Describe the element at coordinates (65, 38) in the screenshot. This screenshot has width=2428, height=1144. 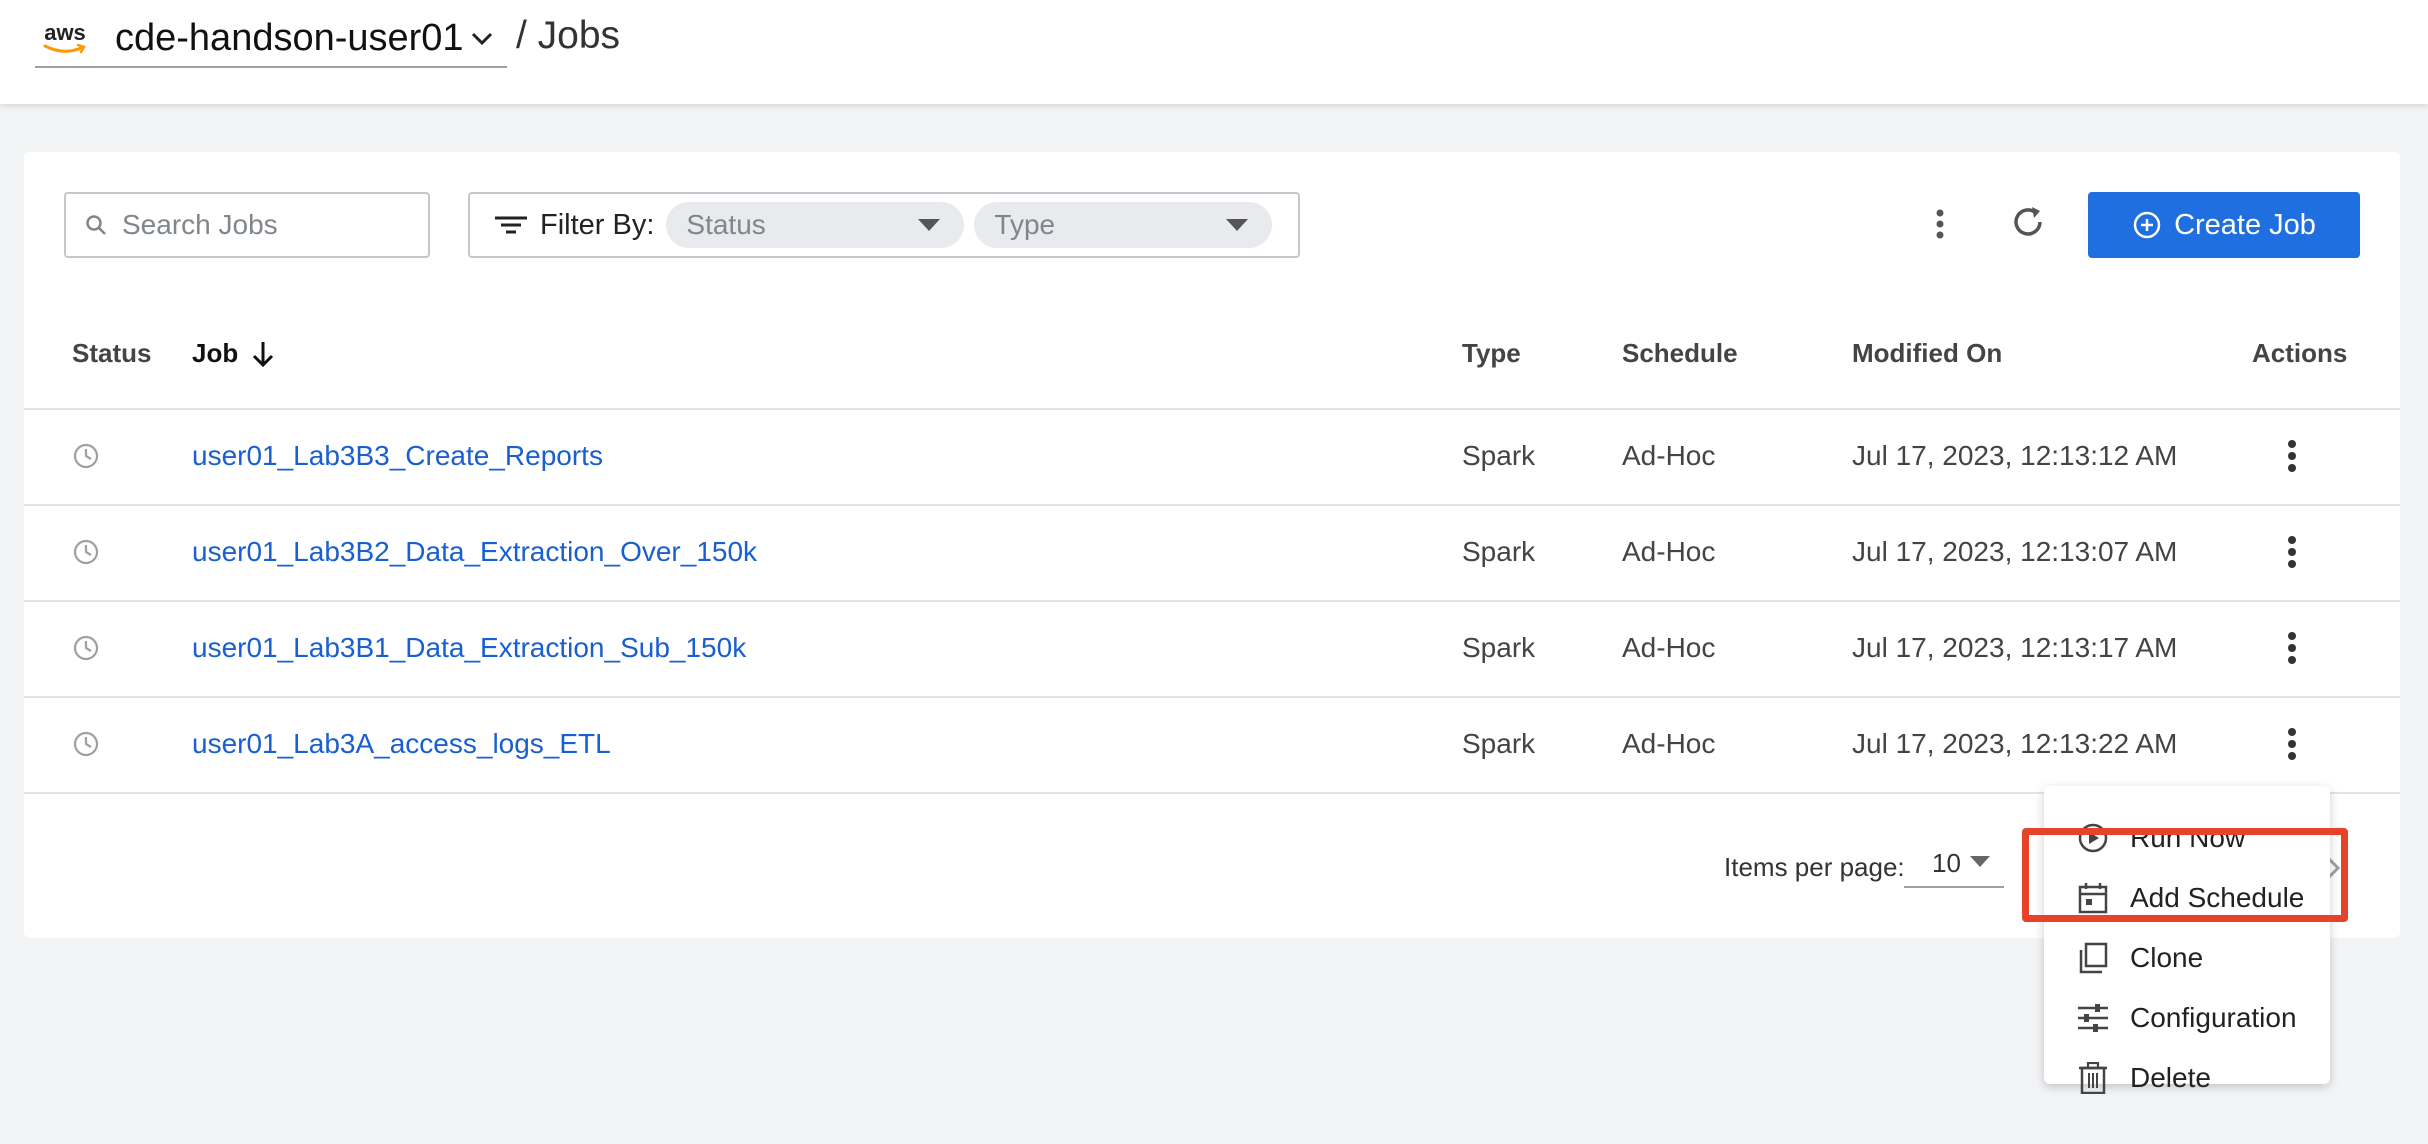
I see `aws-logo: aws` at that location.